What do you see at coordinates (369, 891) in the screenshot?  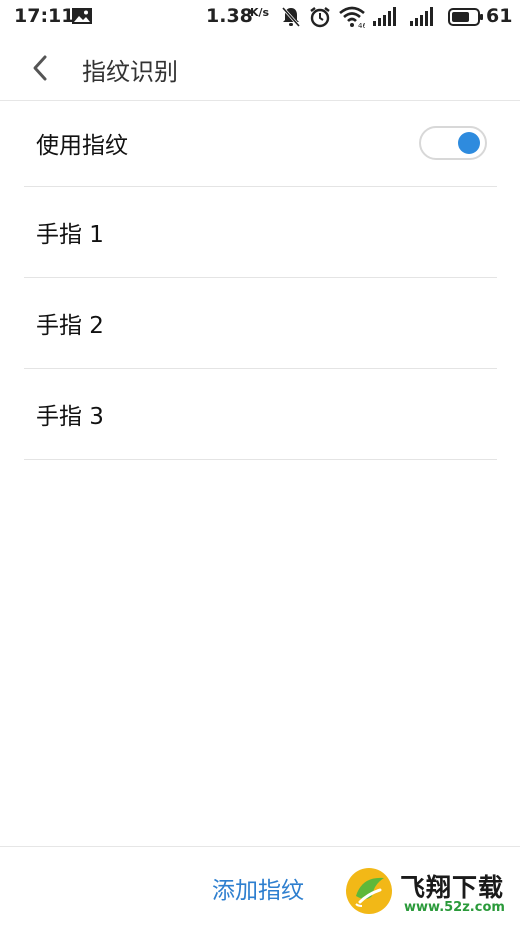 I see `watermark-logo-icon` at bounding box center [369, 891].